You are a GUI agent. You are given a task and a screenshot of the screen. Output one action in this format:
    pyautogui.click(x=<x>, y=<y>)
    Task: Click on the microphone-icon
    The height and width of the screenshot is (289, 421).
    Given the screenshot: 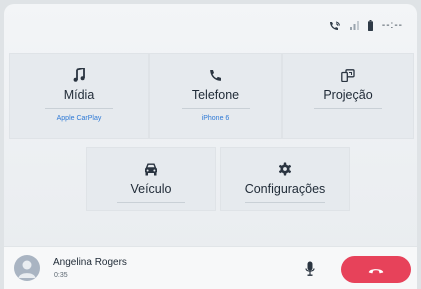 What is the action you would take?
    pyautogui.click(x=310, y=268)
    